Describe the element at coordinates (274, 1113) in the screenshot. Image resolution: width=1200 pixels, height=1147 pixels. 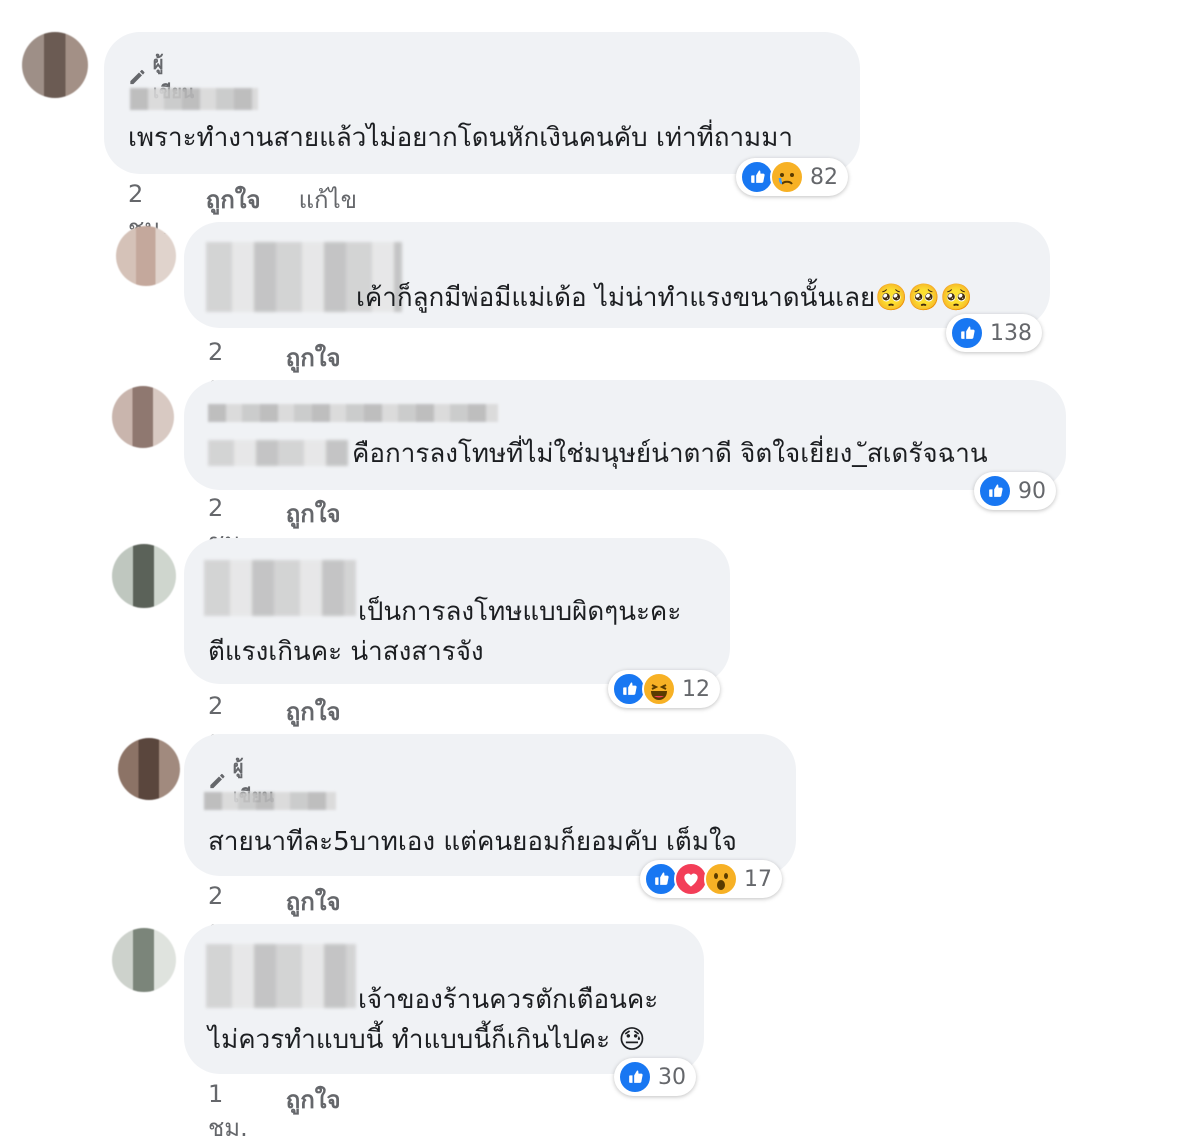
I see `comment-meta: 1 ชม. ถูกใจ` at that location.